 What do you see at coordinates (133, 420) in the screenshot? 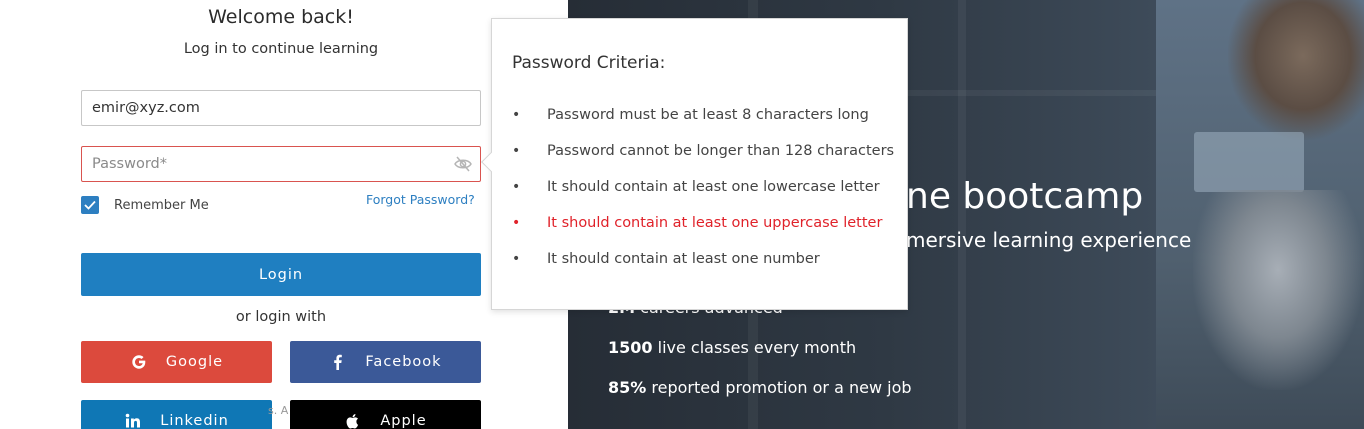
I see `linkedin-icon` at bounding box center [133, 420].